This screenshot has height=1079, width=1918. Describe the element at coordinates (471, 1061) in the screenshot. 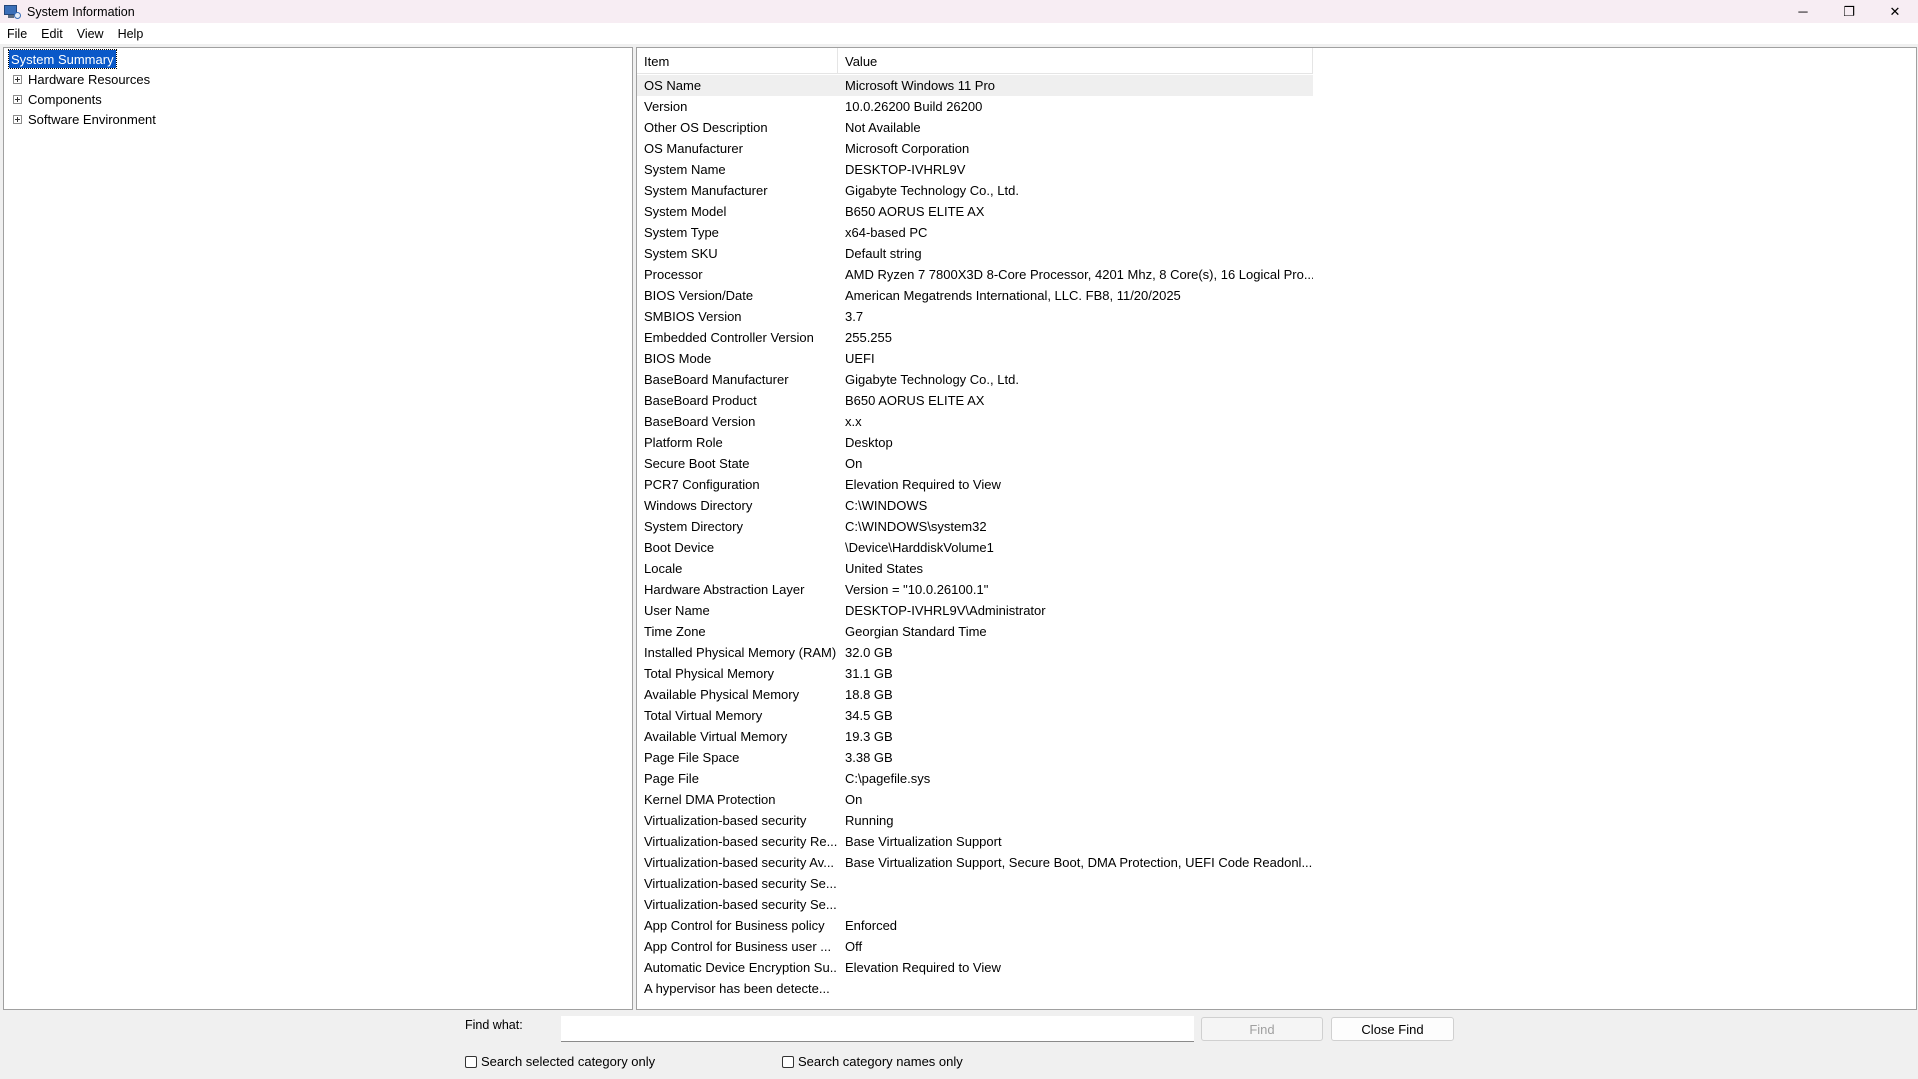

I see `search-selected-category-checkbox` at that location.